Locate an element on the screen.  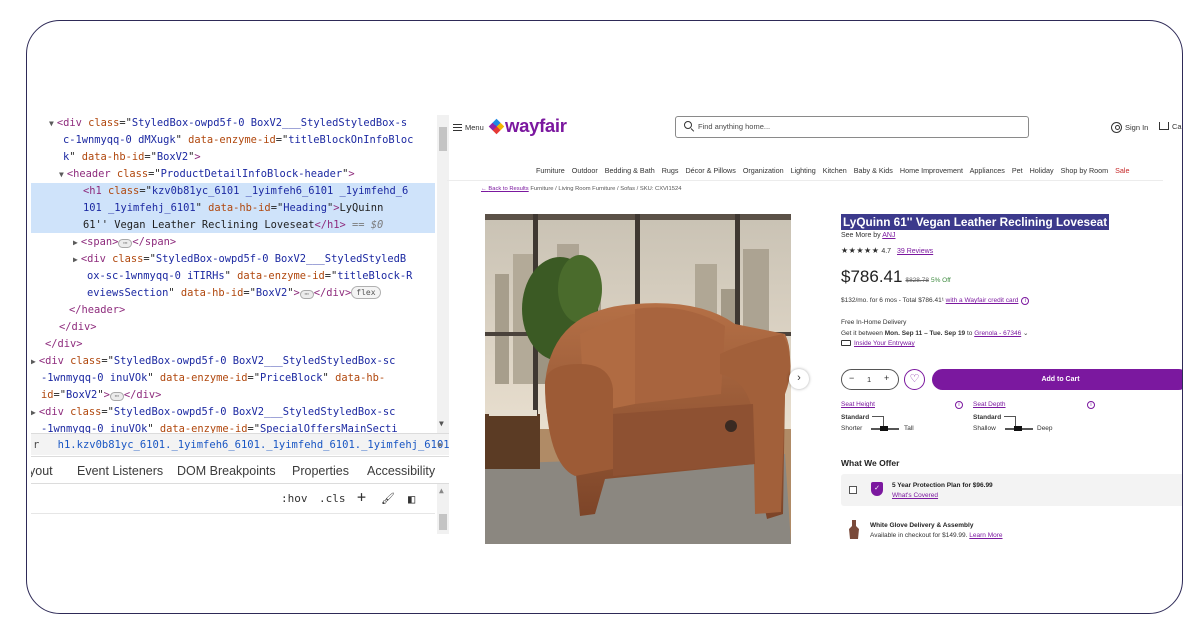
scroll-down-arrow-icon: ▼ is located at coordinates (441, 423).